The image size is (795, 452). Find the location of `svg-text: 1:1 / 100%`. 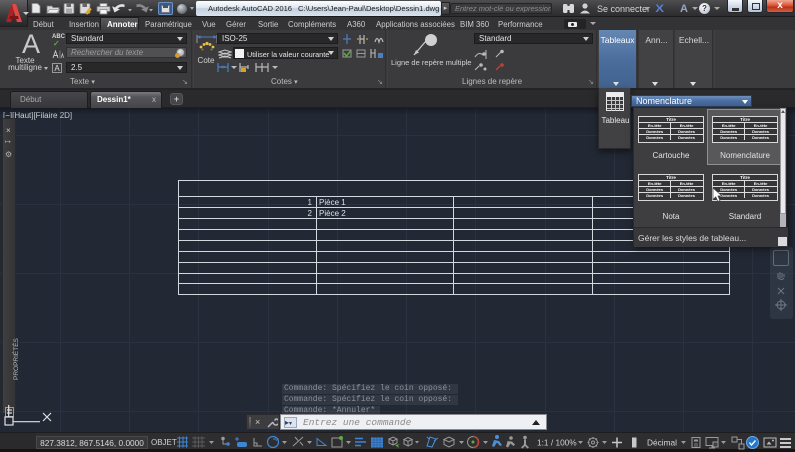

svg-text: 1:1 / 100% is located at coordinates (557, 443).